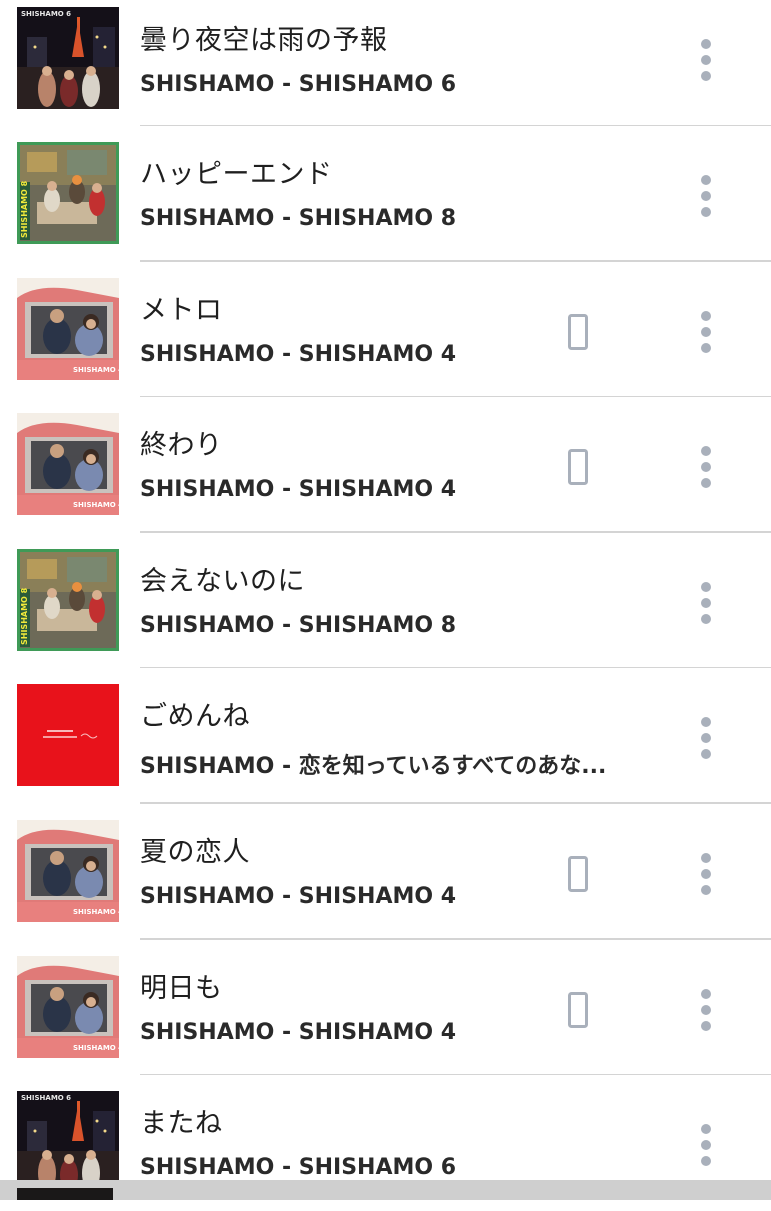 This screenshot has width=771, height=1211. Describe the element at coordinates (181, 446) in the screenshot. I see `song-title: 終わり` at that location.